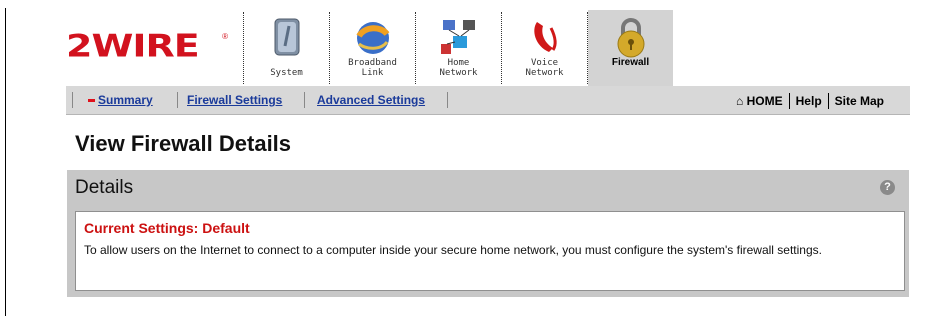 Image resolution: width=926 pixels, height=316 pixels. I want to click on tab-firewall-settings: Firewall Settings, so click(234, 100).